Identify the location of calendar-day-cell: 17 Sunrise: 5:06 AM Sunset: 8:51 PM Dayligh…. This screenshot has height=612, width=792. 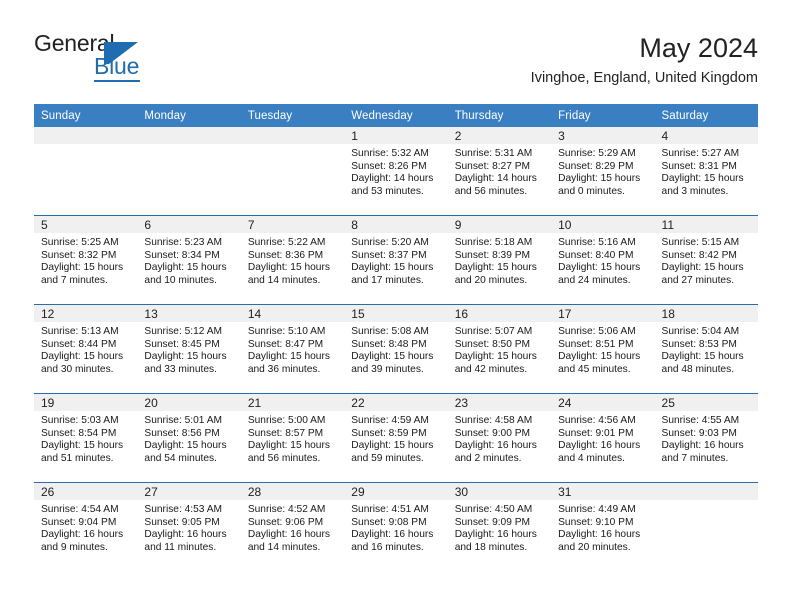
(603, 349).